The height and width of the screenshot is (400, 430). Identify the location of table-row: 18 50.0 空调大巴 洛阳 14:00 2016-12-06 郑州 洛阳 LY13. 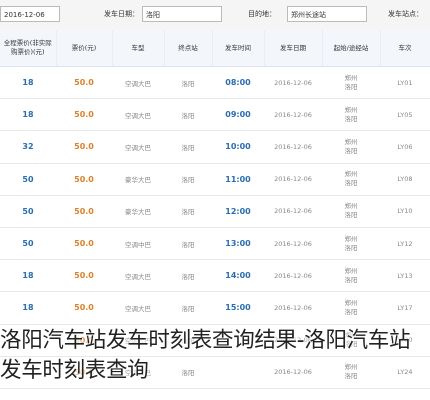
(215, 276).